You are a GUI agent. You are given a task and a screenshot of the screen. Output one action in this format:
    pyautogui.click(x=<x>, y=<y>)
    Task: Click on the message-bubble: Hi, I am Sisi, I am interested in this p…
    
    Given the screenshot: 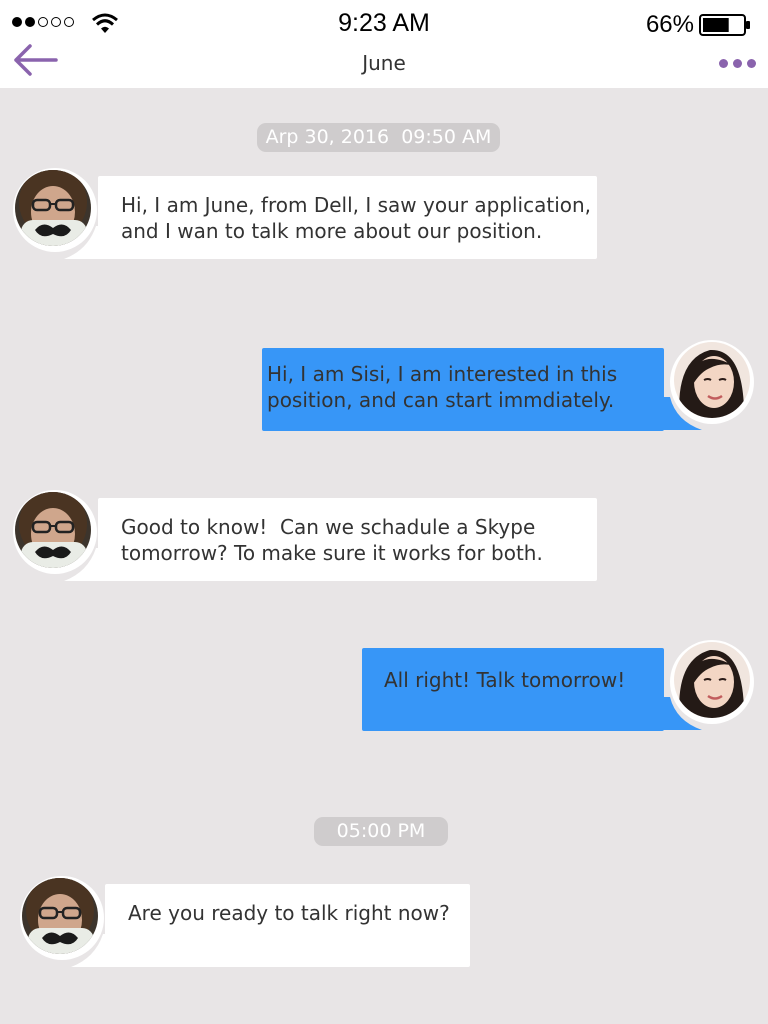 What is the action you would take?
    pyautogui.click(x=463, y=389)
    